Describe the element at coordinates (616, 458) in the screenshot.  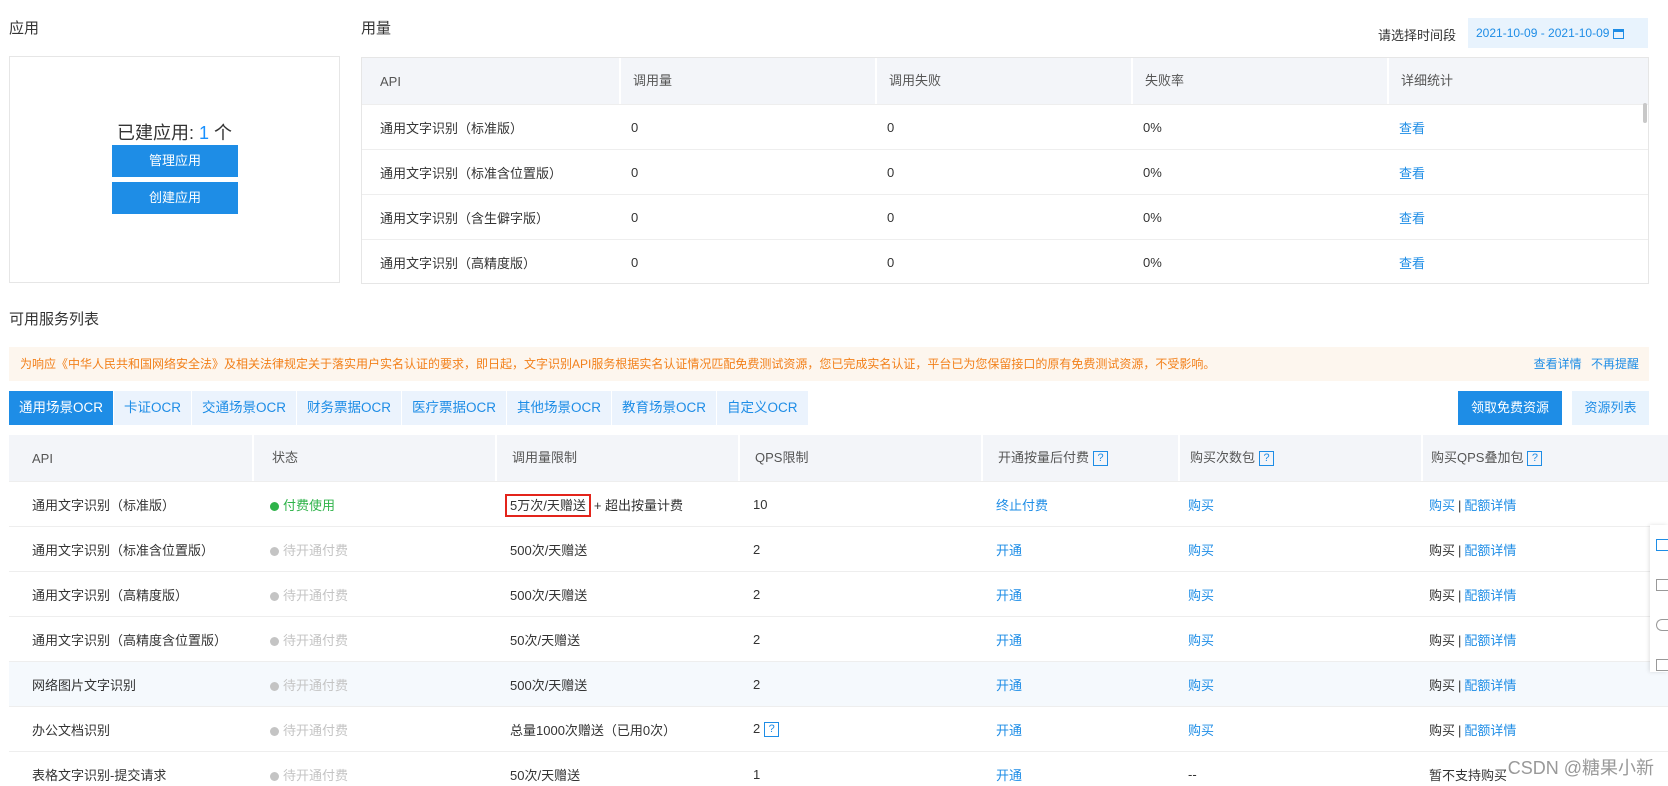
I see `svc-col-limit: 调用量限制` at that location.